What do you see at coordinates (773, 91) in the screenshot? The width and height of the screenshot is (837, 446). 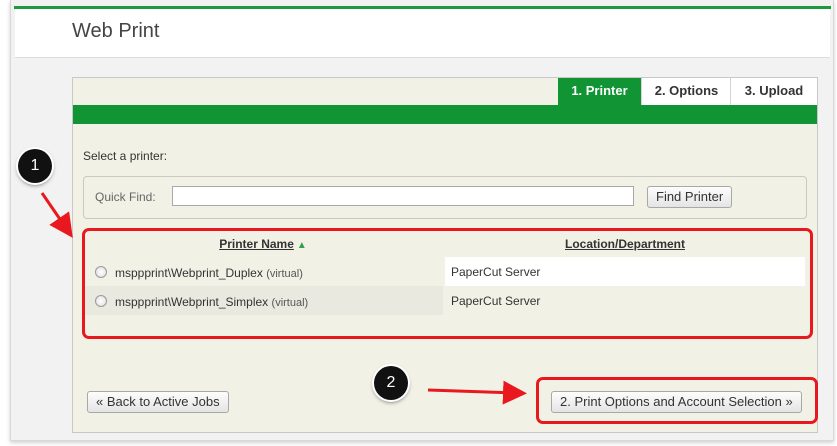 I see `tab-upload: 3. Upload` at bounding box center [773, 91].